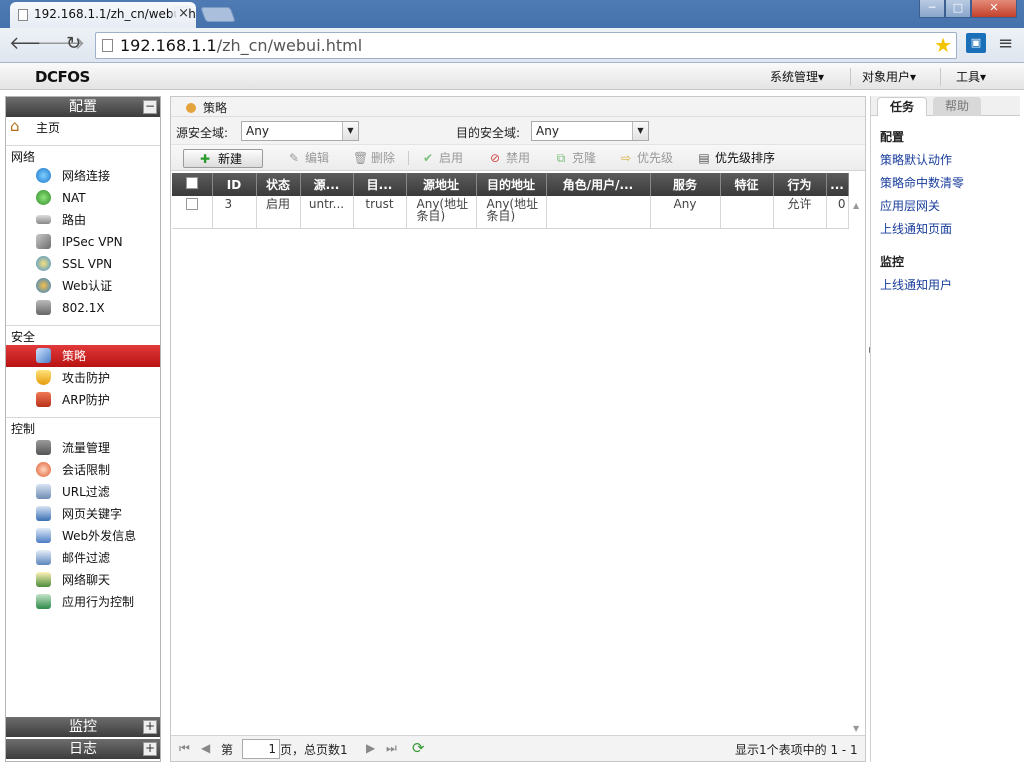  What do you see at coordinates (508, 158) in the screenshot?
I see `disable-button: ⊘ 禁用` at bounding box center [508, 158].